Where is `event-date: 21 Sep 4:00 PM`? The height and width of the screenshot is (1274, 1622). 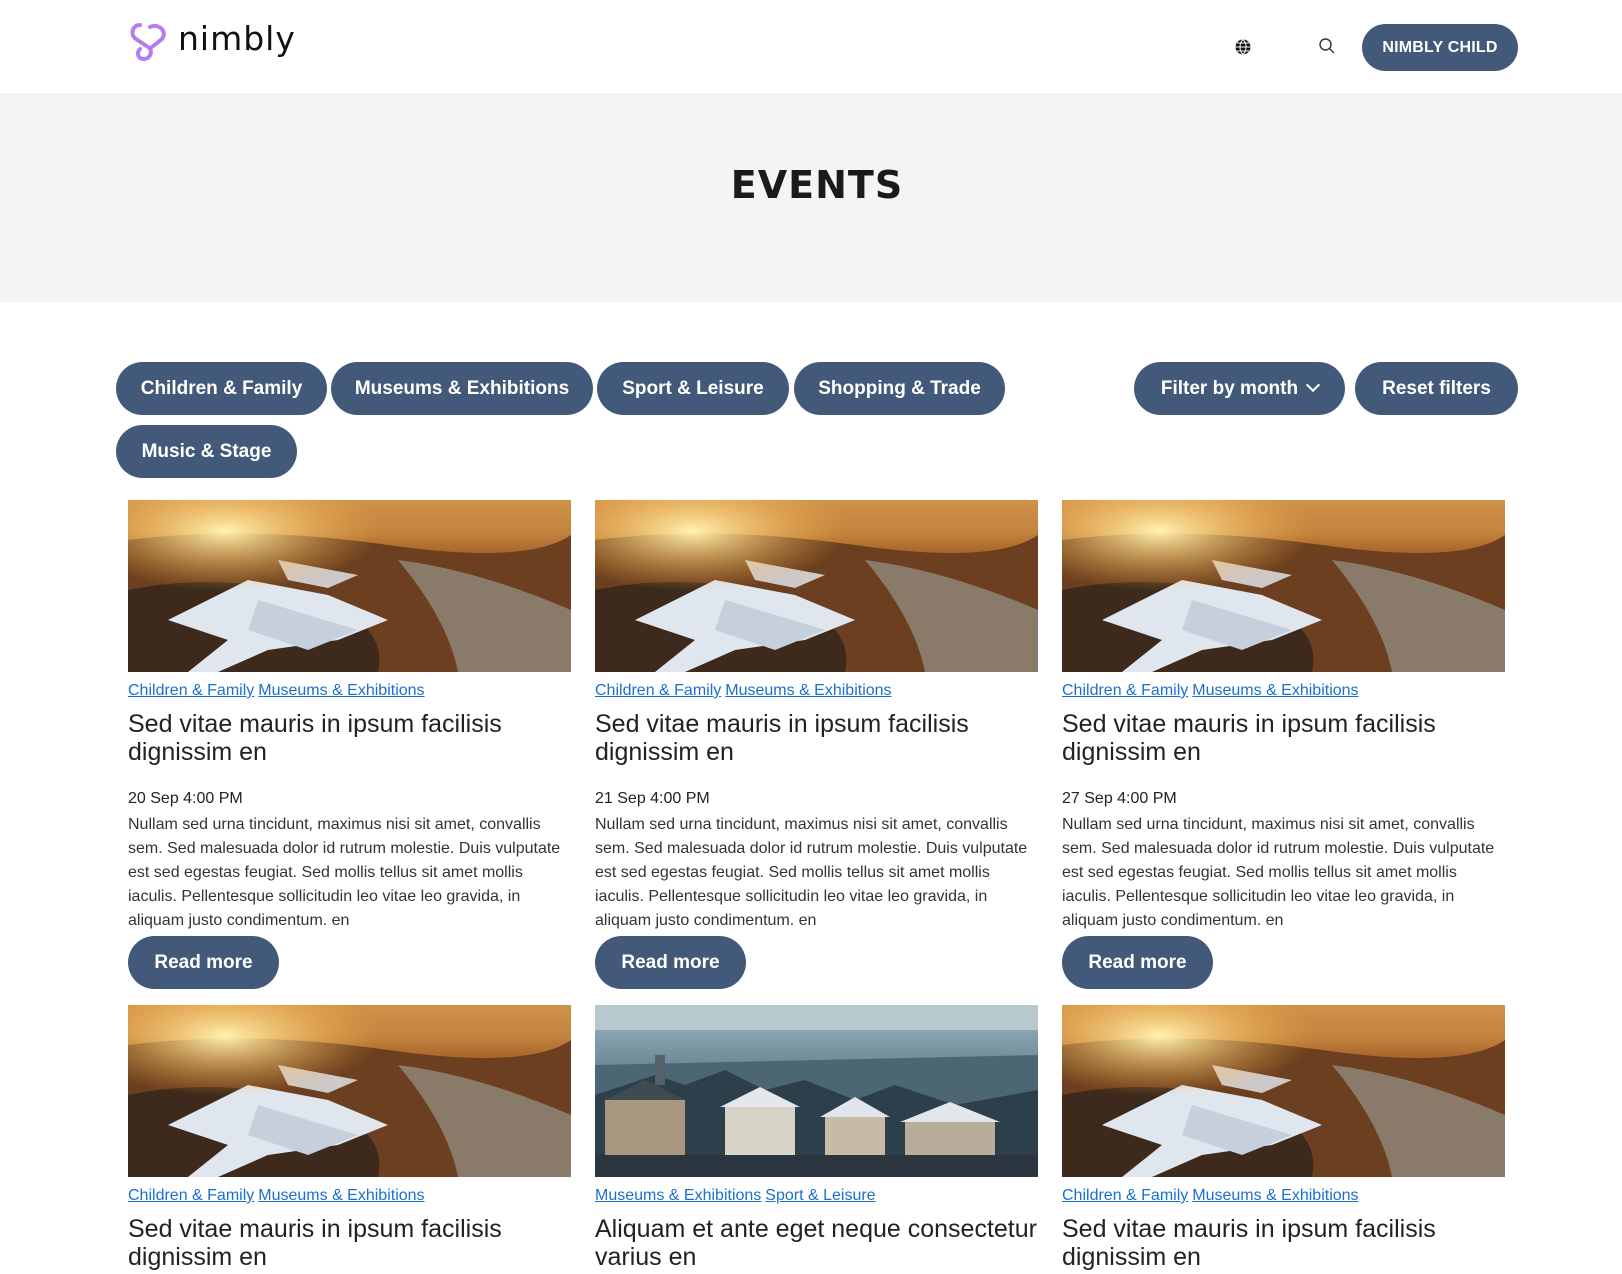
event-date: 21 Sep 4:00 PM is located at coordinates (652, 798).